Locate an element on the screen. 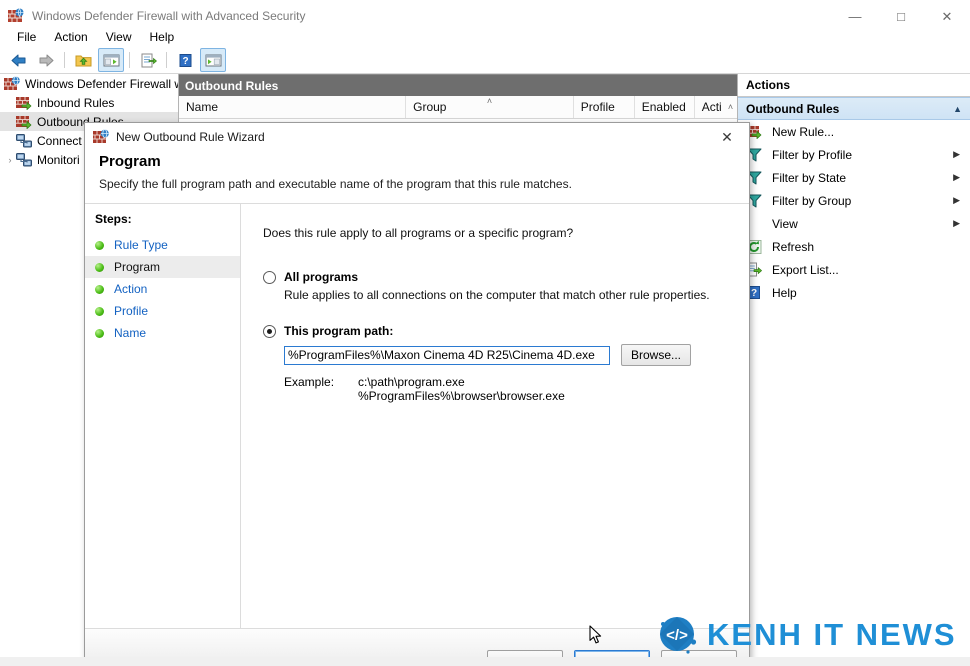 The height and width of the screenshot is (666, 970). list-column-headers: Name ˄ Group Profile Enabled Acti ˄ is located at coordinates (458, 107).